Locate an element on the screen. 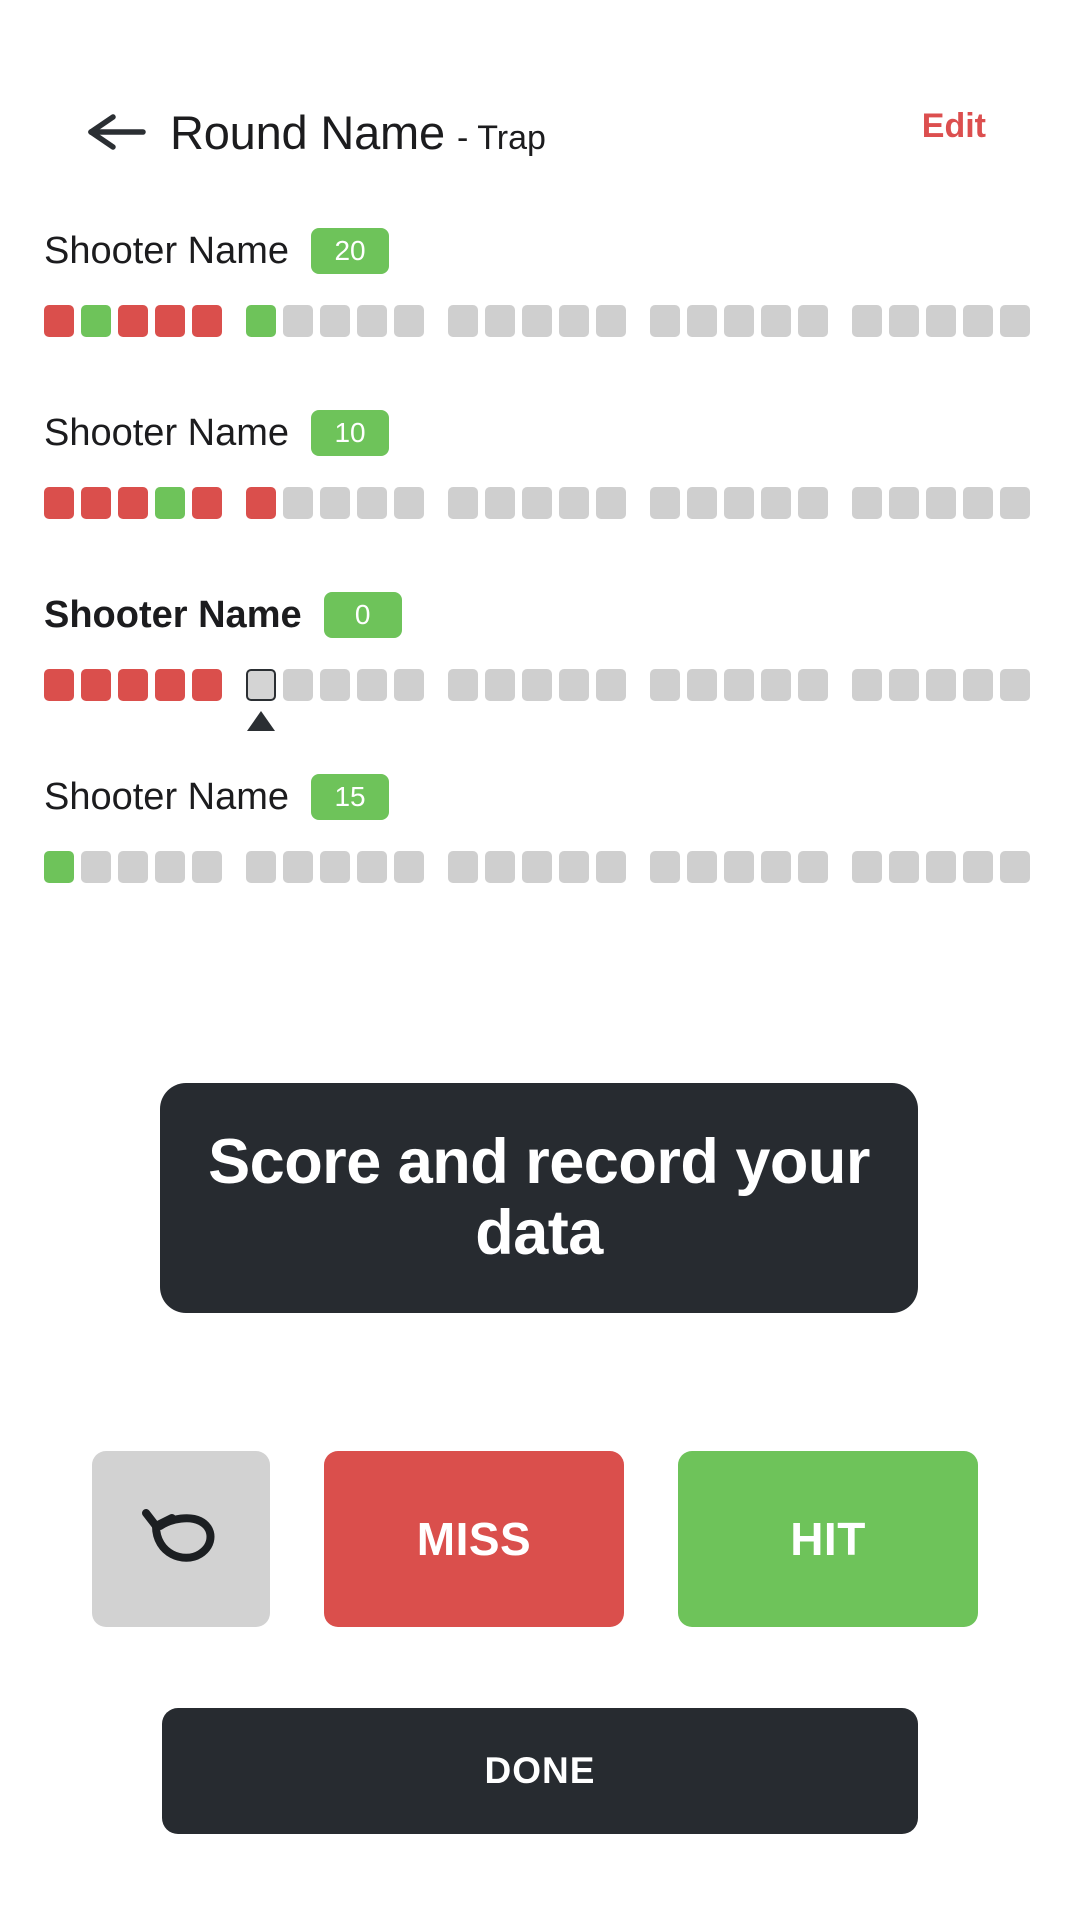 The height and width of the screenshot is (1920, 1080). hit-button: HIT is located at coordinates (828, 1539).